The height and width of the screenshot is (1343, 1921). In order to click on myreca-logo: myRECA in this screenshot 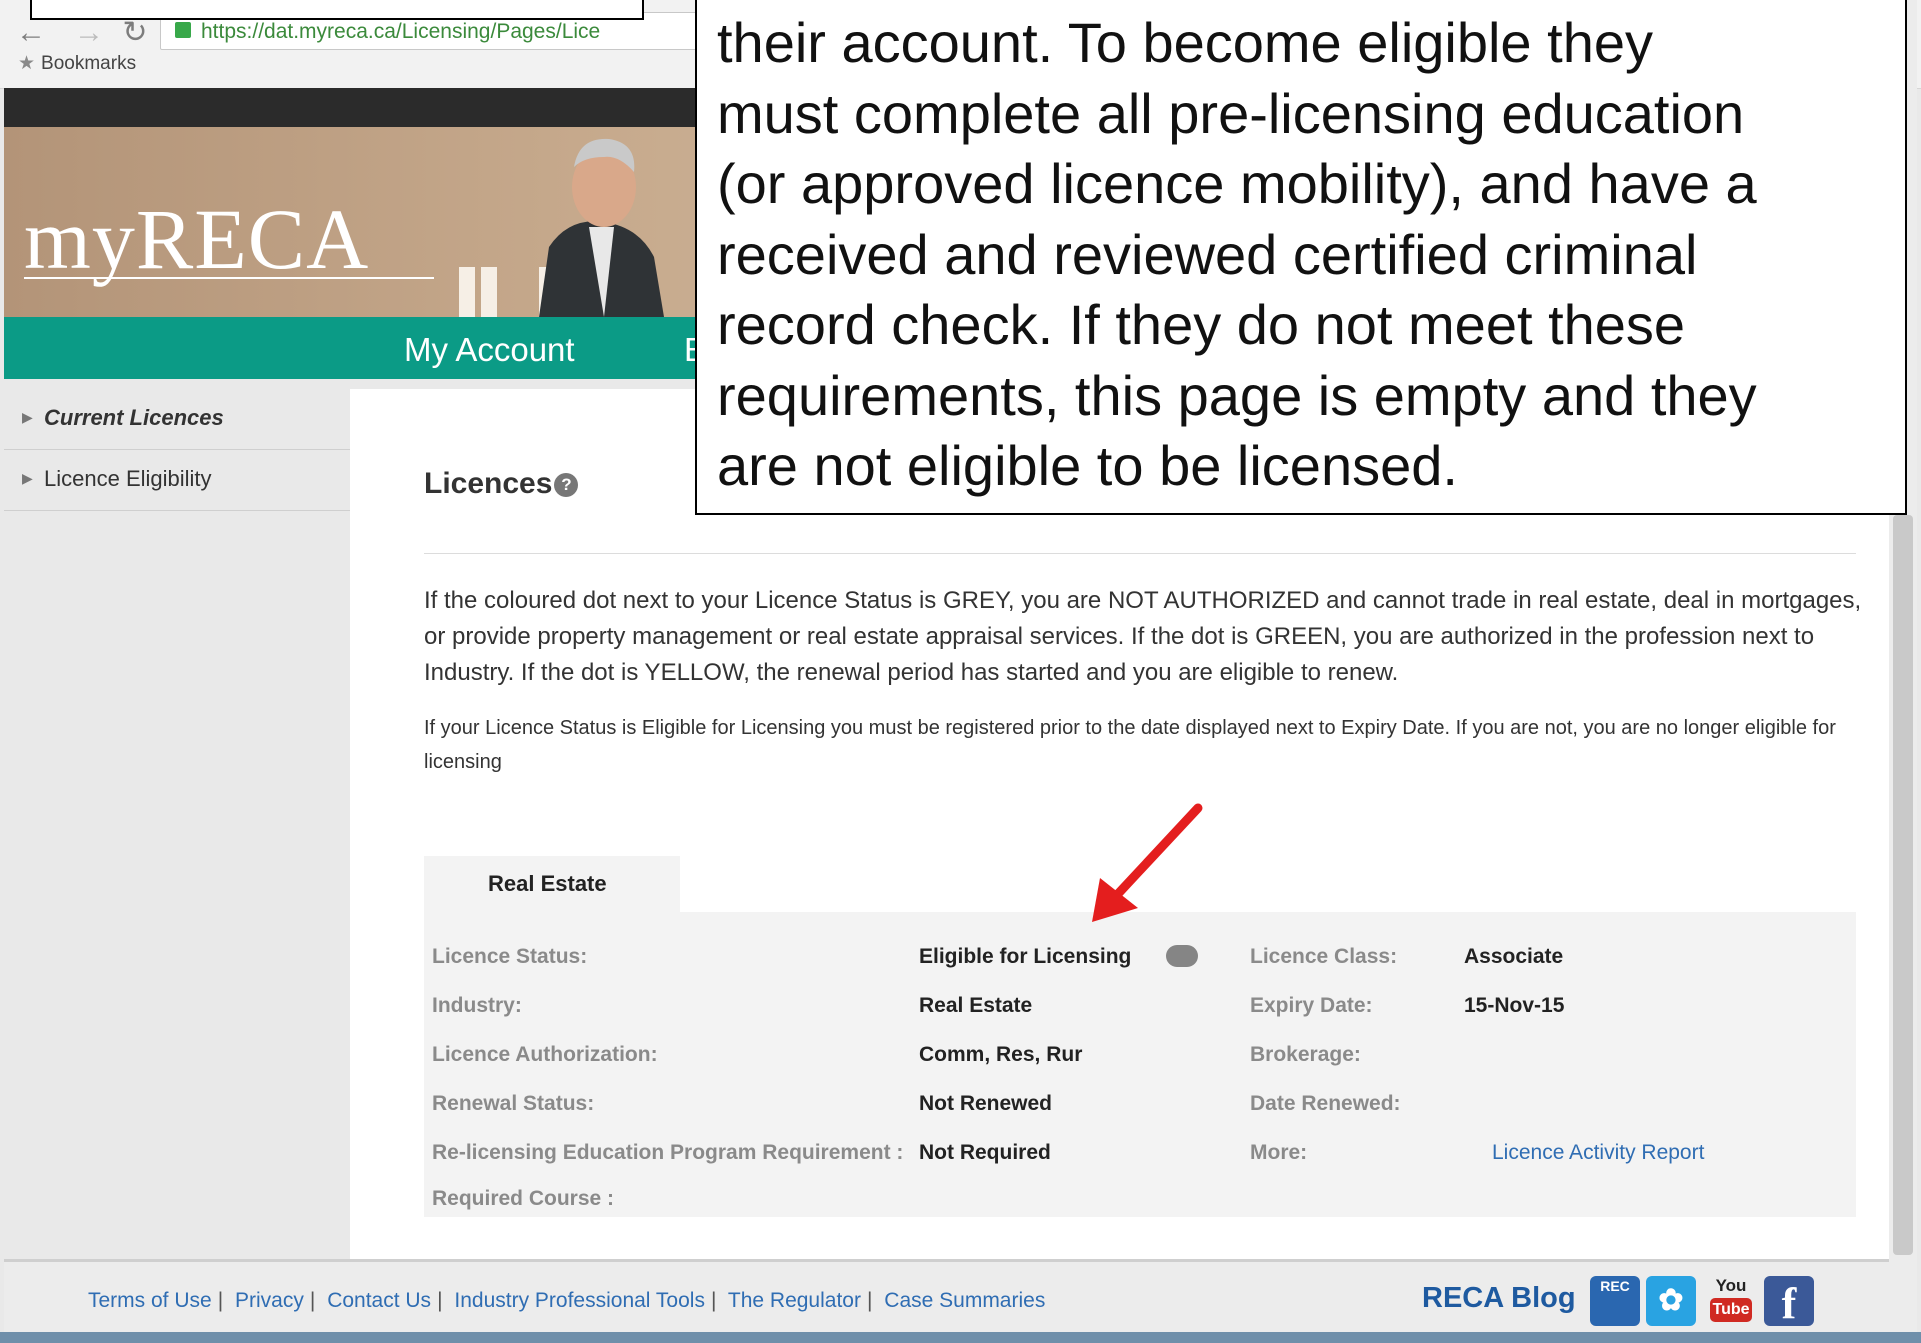, I will do `click(229, 239)`.